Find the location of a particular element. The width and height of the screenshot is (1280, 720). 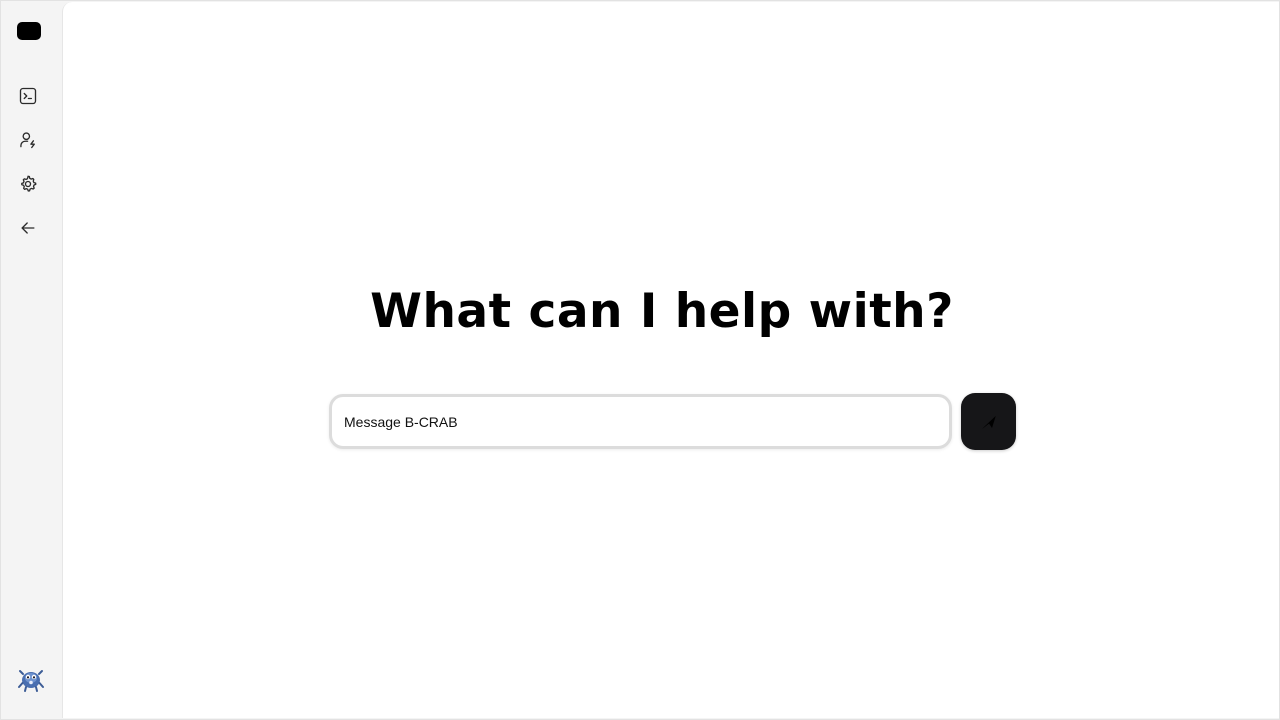

sidebar is located at coordinates (31, 360).